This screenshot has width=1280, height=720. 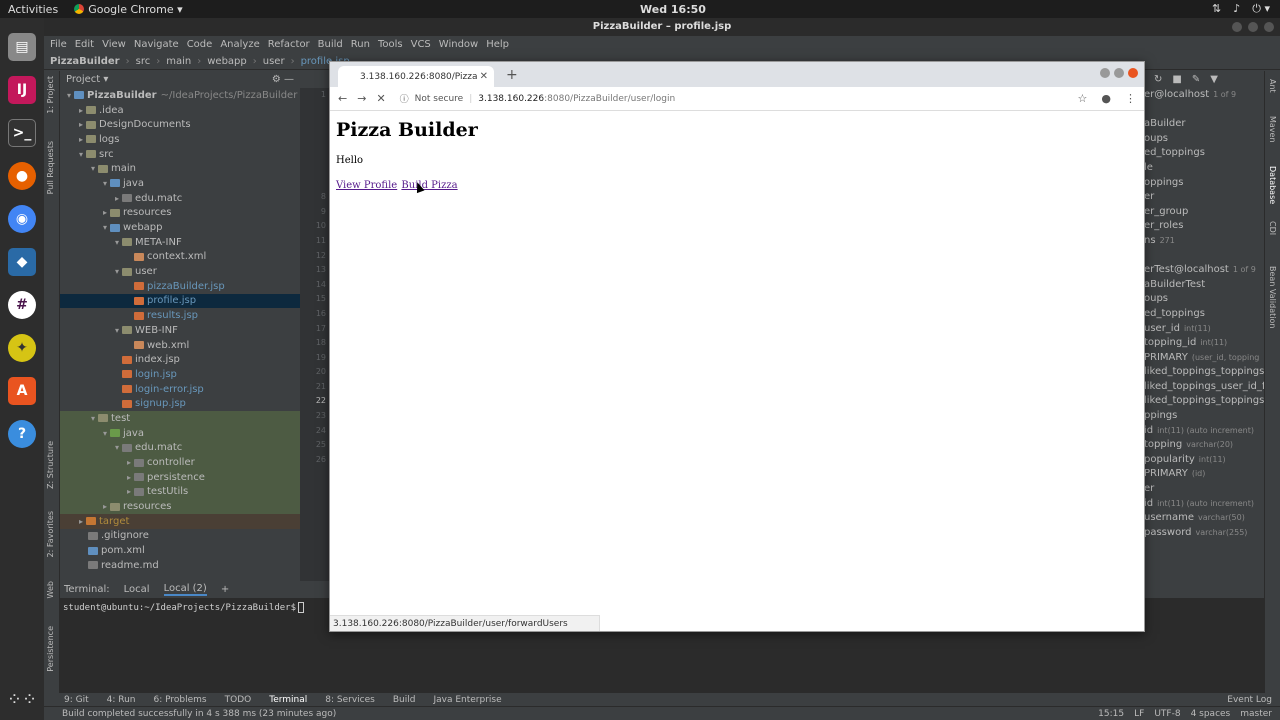 I want to click on stop-loading-icon: ✕, so click(x=380, y=98).